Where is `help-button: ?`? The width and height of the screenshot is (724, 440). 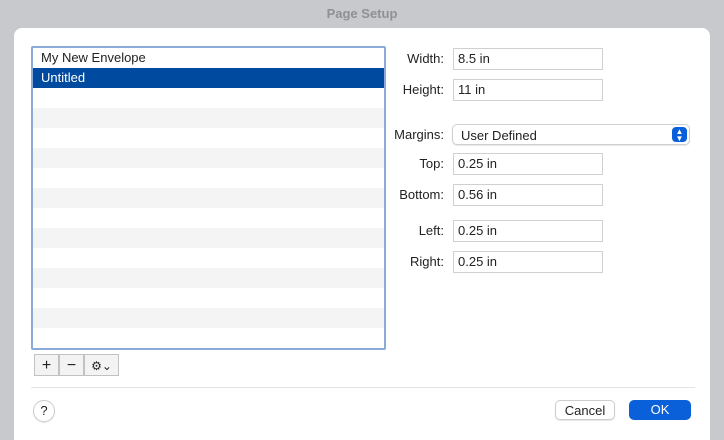
help-button: ? is located at coordinates (44, 411).